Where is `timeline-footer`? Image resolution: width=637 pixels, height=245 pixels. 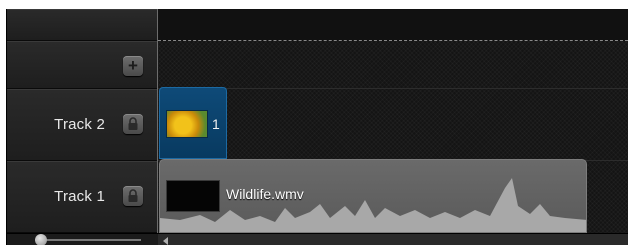 timeline-footer is located at coordinates (317, 239).